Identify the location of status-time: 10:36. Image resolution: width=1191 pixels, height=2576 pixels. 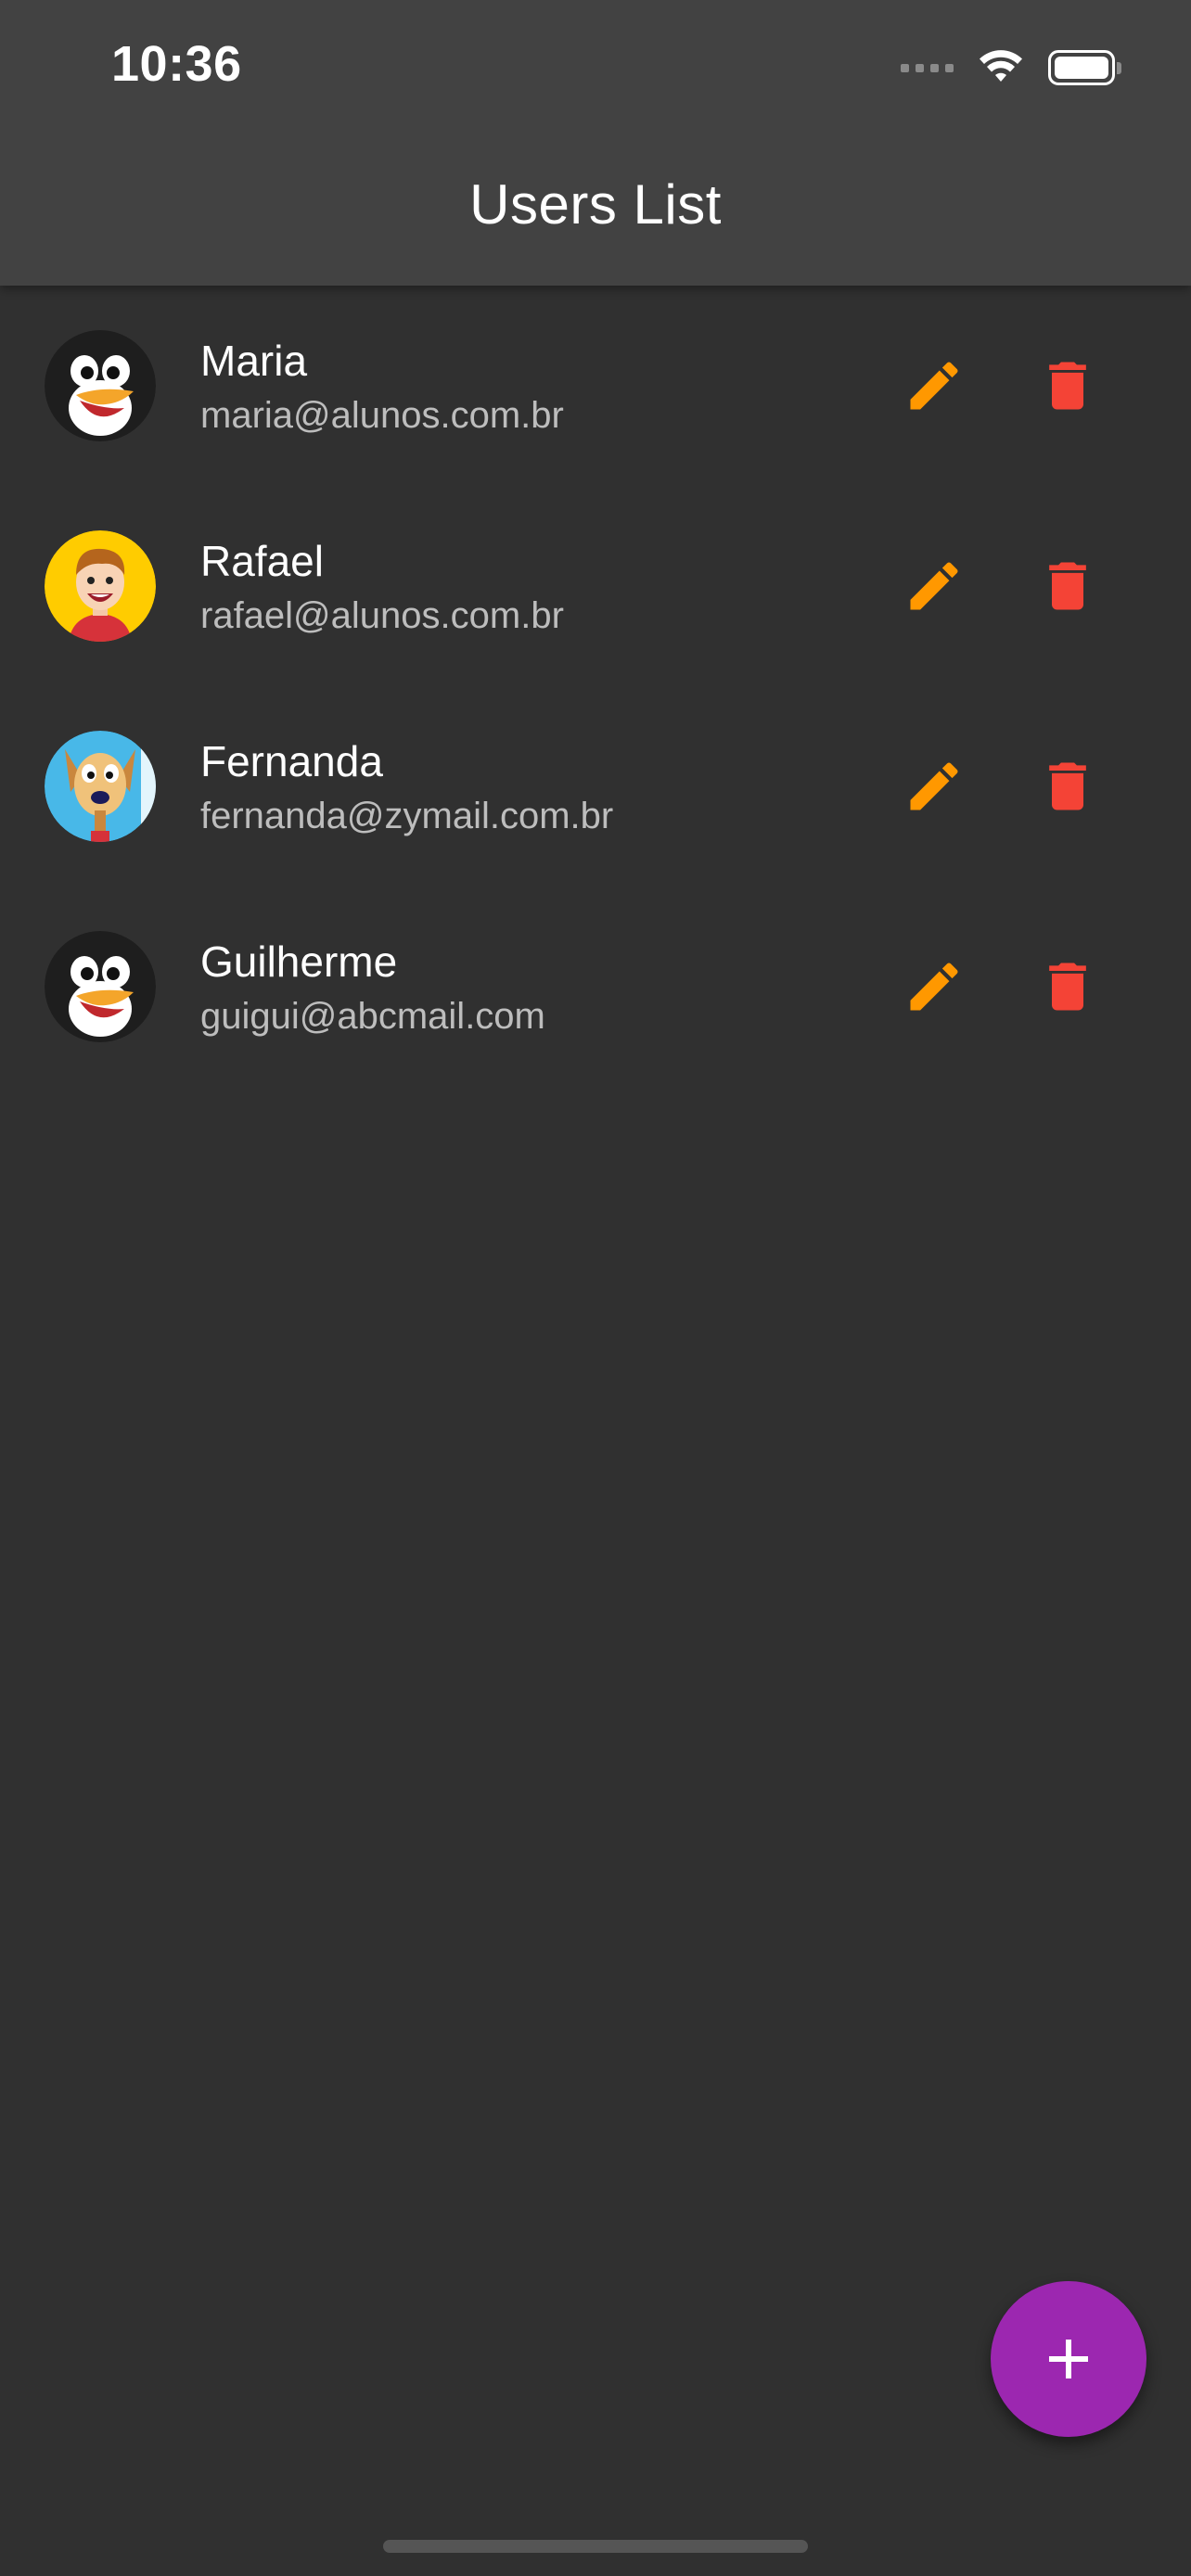
(177, 64).